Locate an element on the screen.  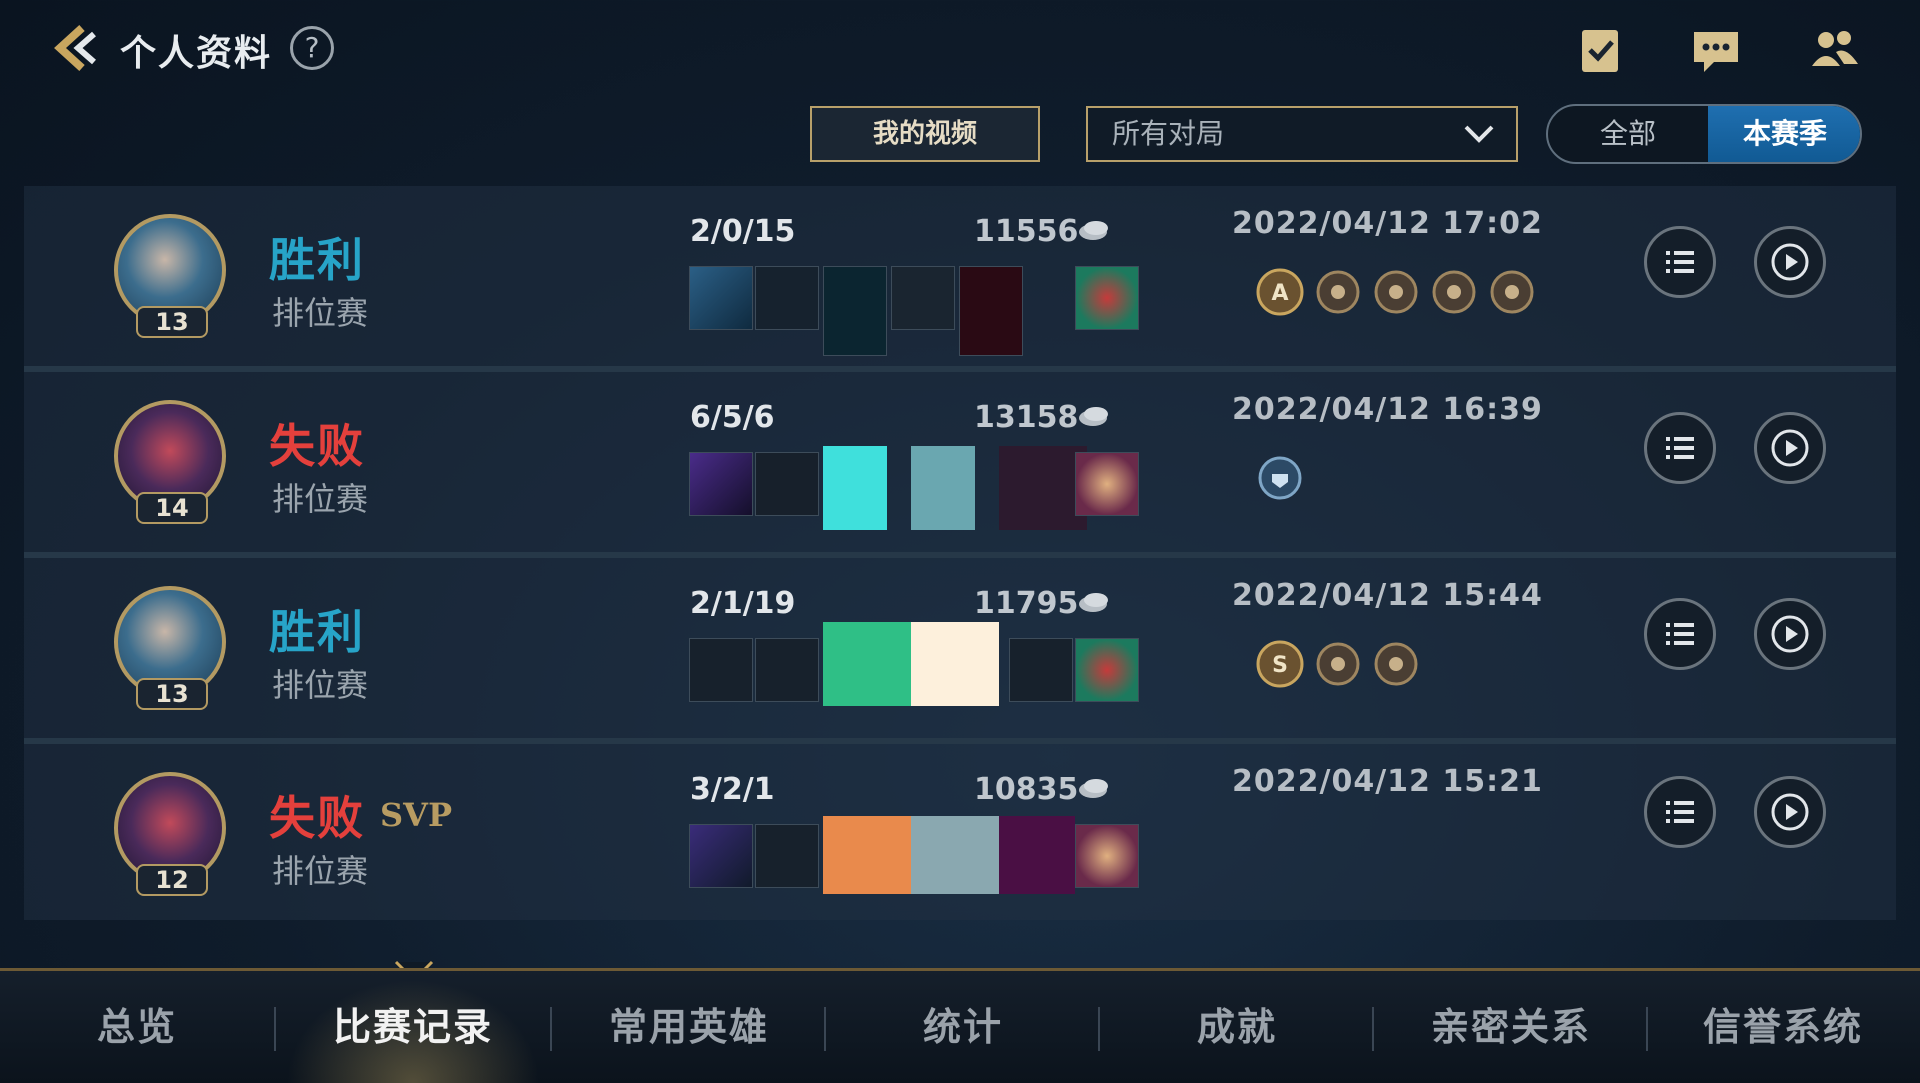
rank-a-badge-icon: A is located at coordinates (1280, 292).